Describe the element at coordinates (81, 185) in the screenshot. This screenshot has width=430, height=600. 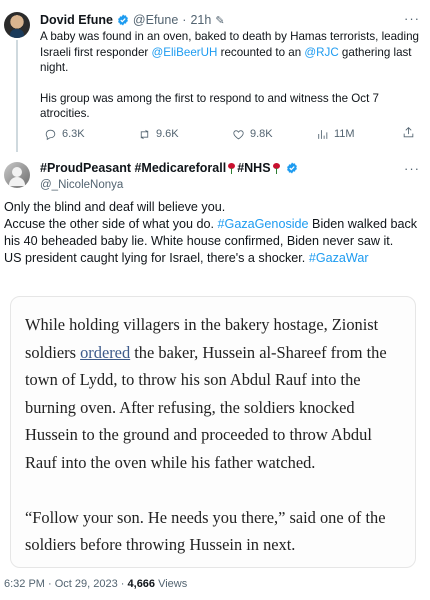
I see `author-handle: @_NicoleNonya` at that location.